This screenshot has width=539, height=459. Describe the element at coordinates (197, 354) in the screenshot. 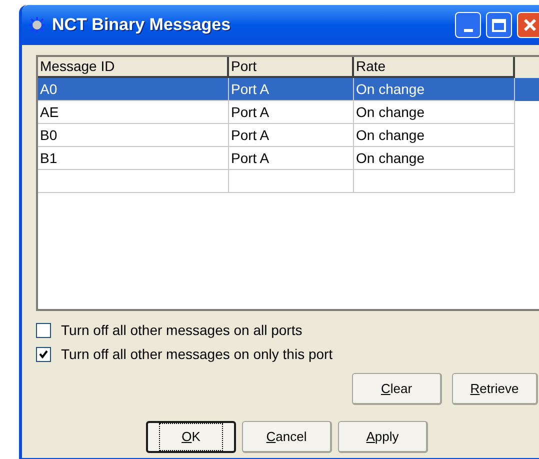

I see `checkbox-label: Turn off all other messages on only this port` at that location.